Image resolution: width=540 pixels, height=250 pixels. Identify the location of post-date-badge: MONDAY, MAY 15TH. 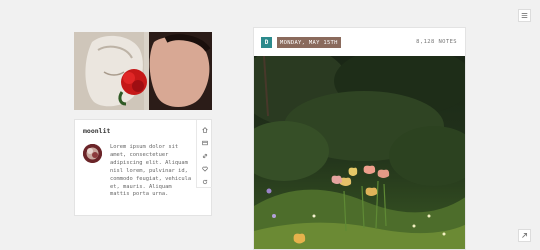
(309, 42).